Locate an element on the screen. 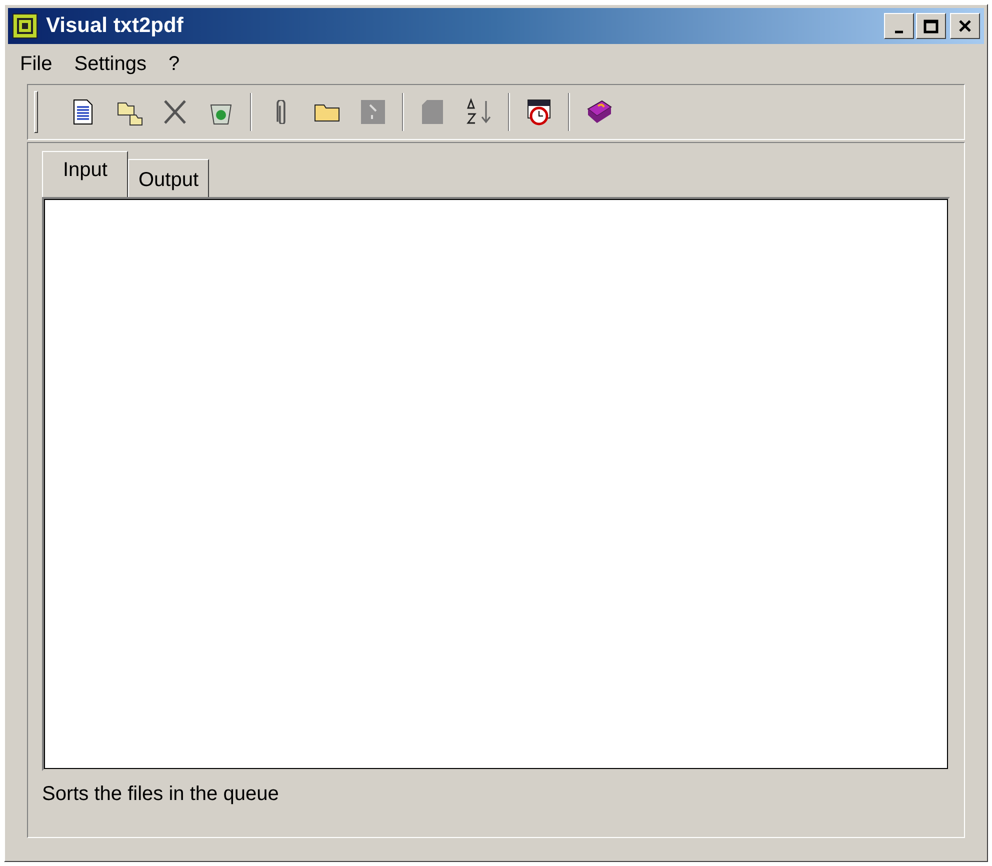 The width and height of the screenshot is (992, 866). tab: Output is located at coordinates (168, 178).